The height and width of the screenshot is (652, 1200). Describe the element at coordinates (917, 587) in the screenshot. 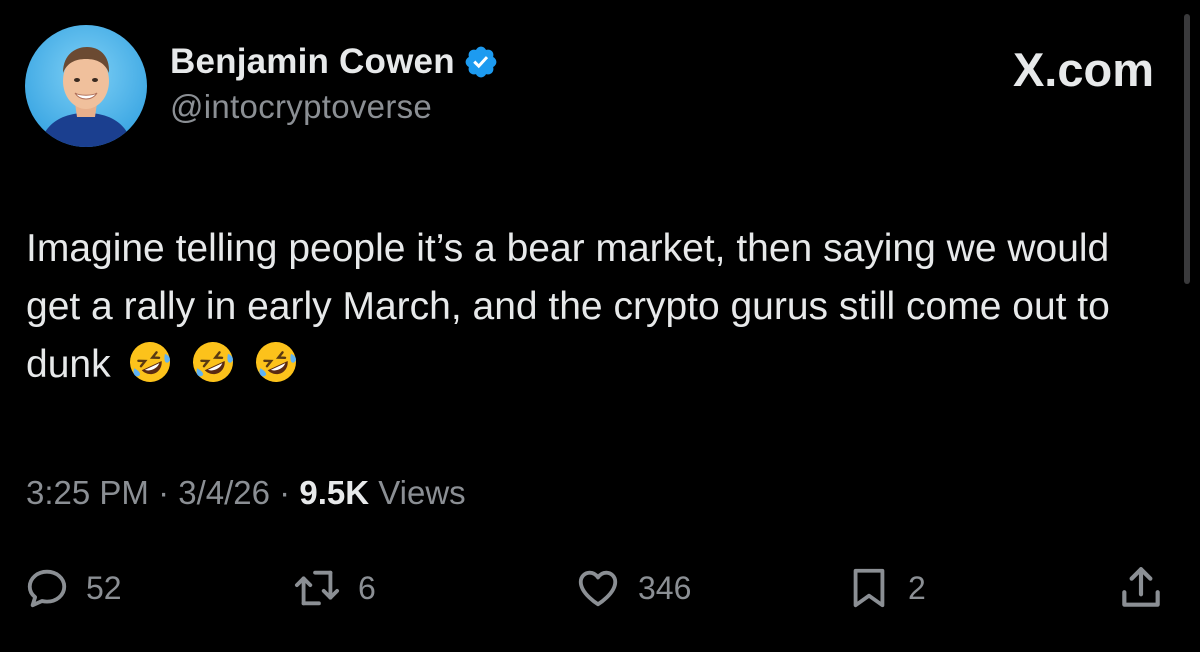

I see `bookmark-count: 2` at that location.